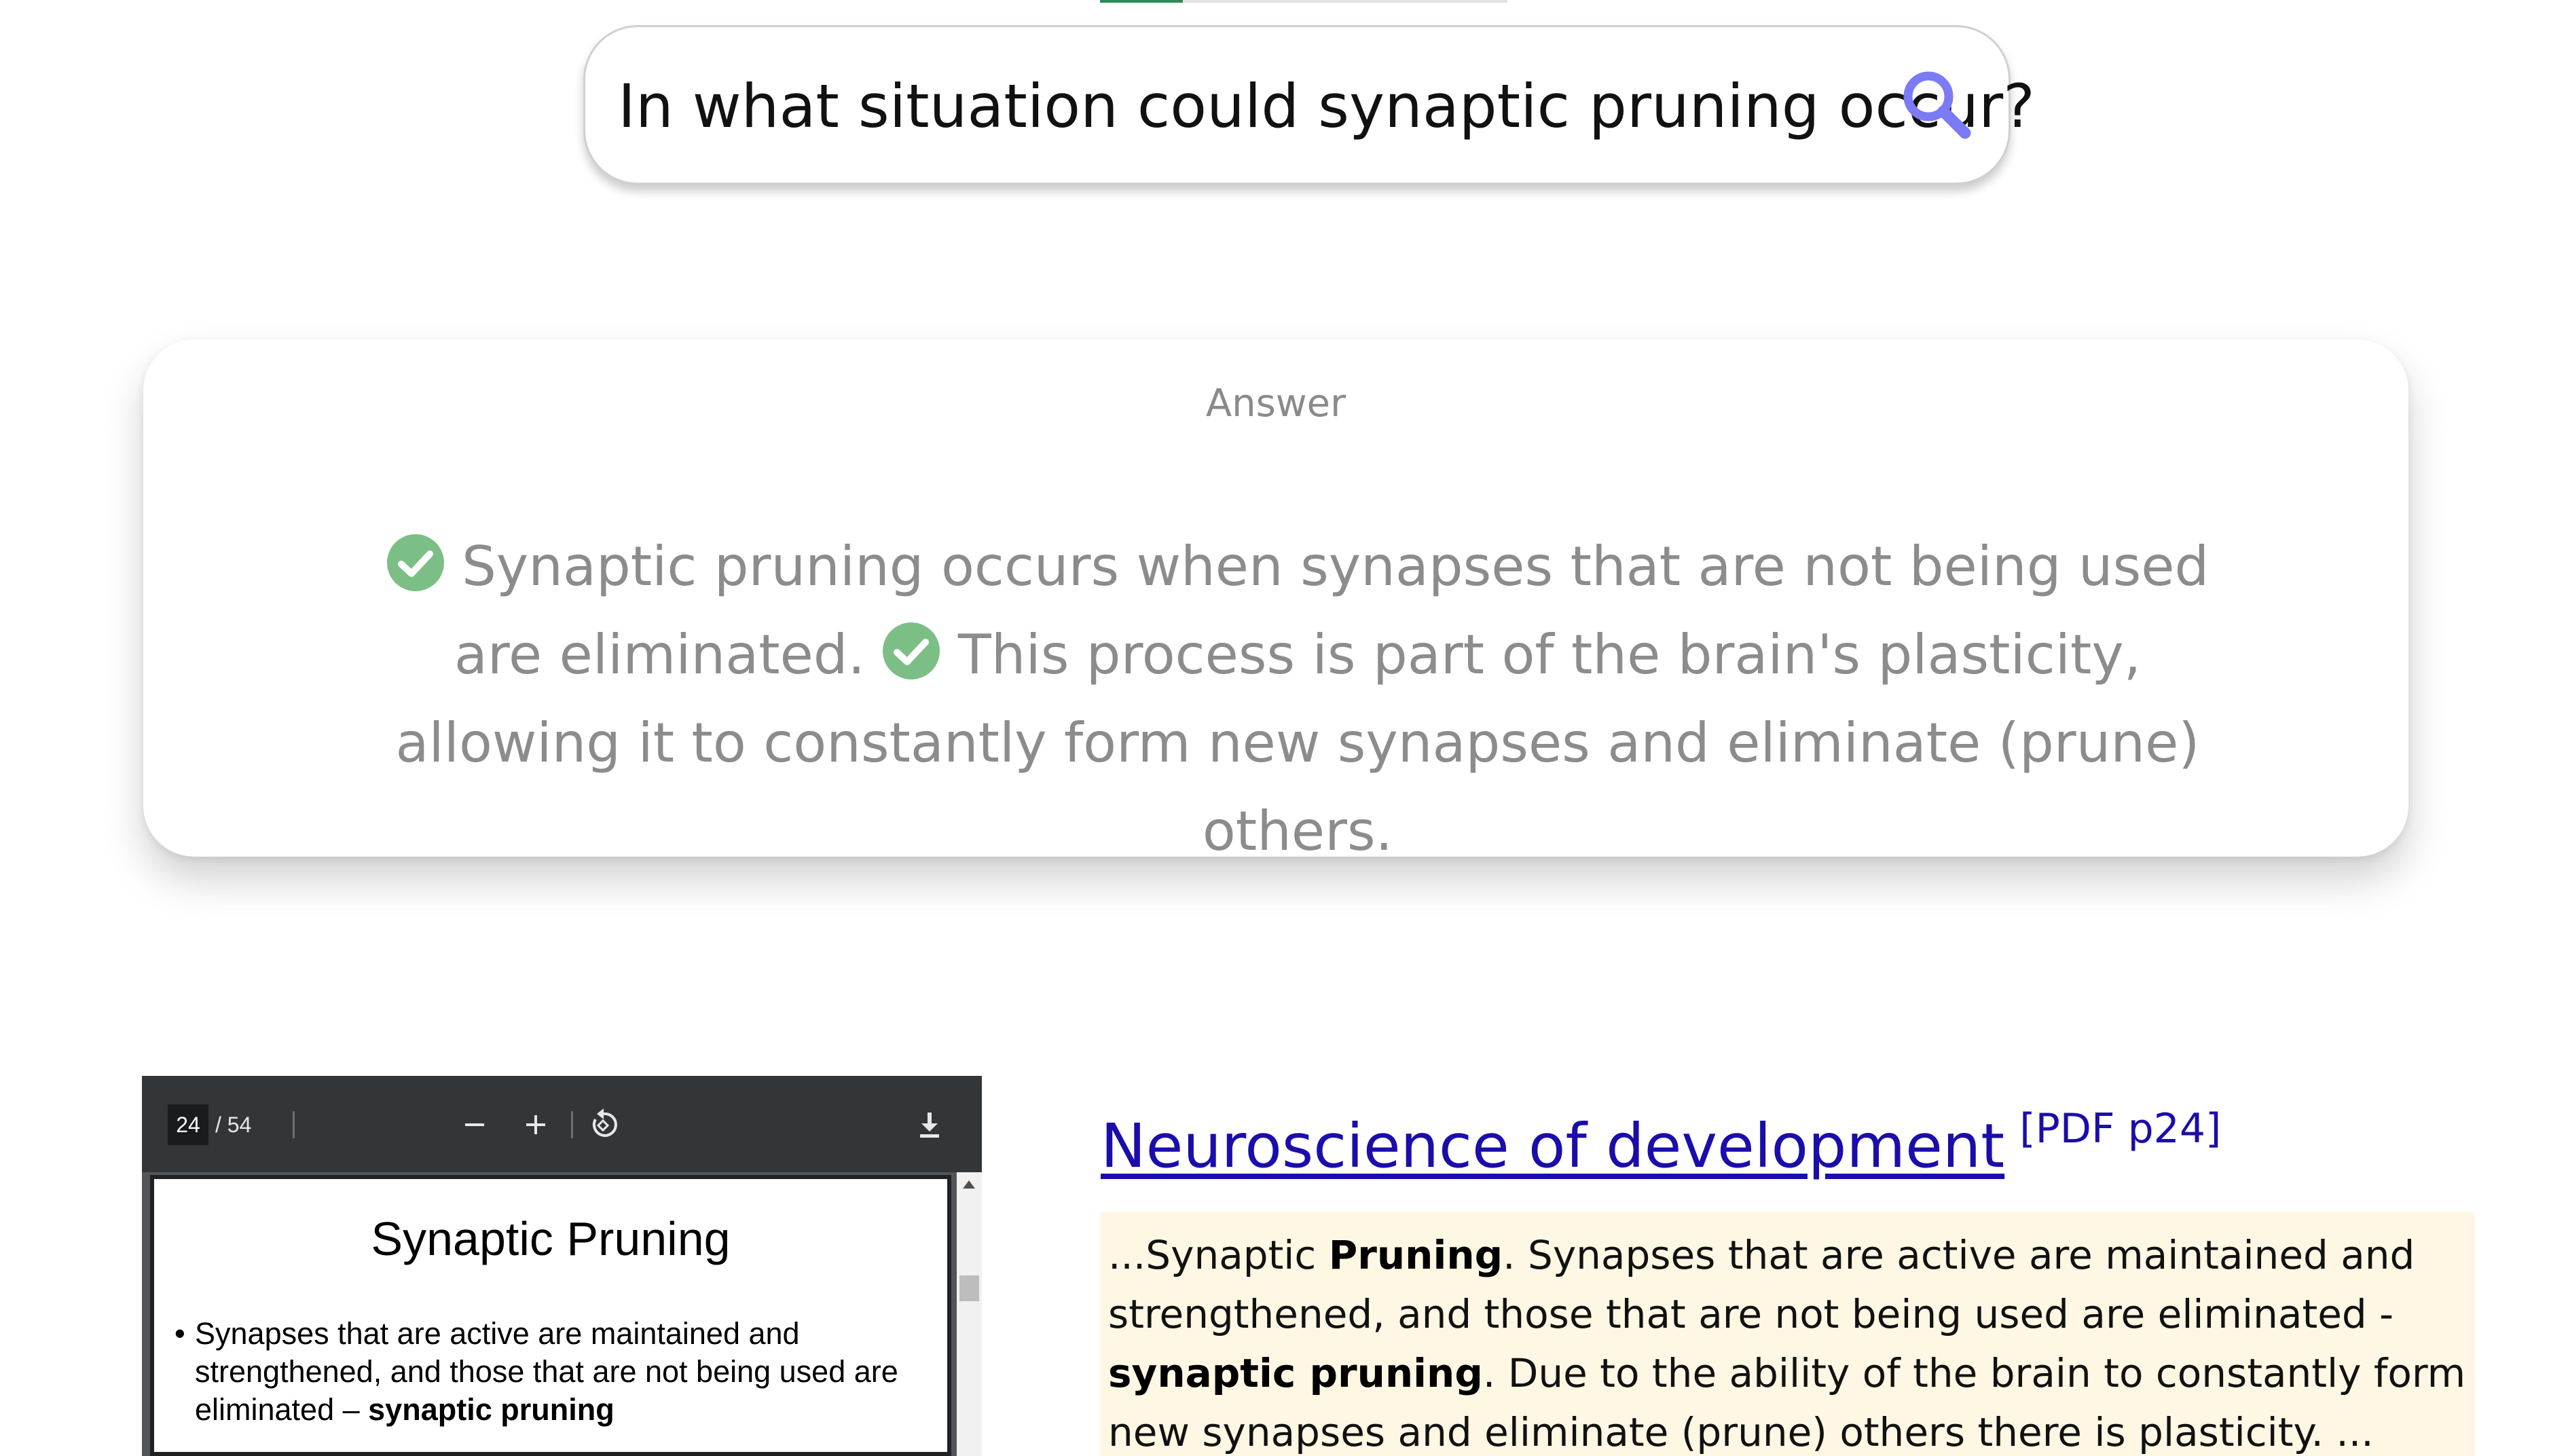 This screenshot has width=2549, height=1456. I want to click on result-heading: Neuroscience of development [PDF p24], so click(1814, 1146).